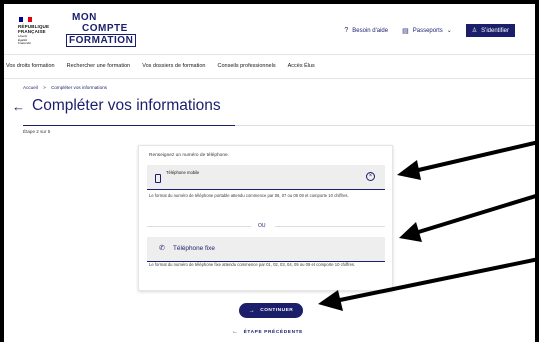  What do you see at coordinates (79, 87) in the screenshot?
I see `breadcrumb-current: Compléter vos informations` at bounding box center [79, 87].